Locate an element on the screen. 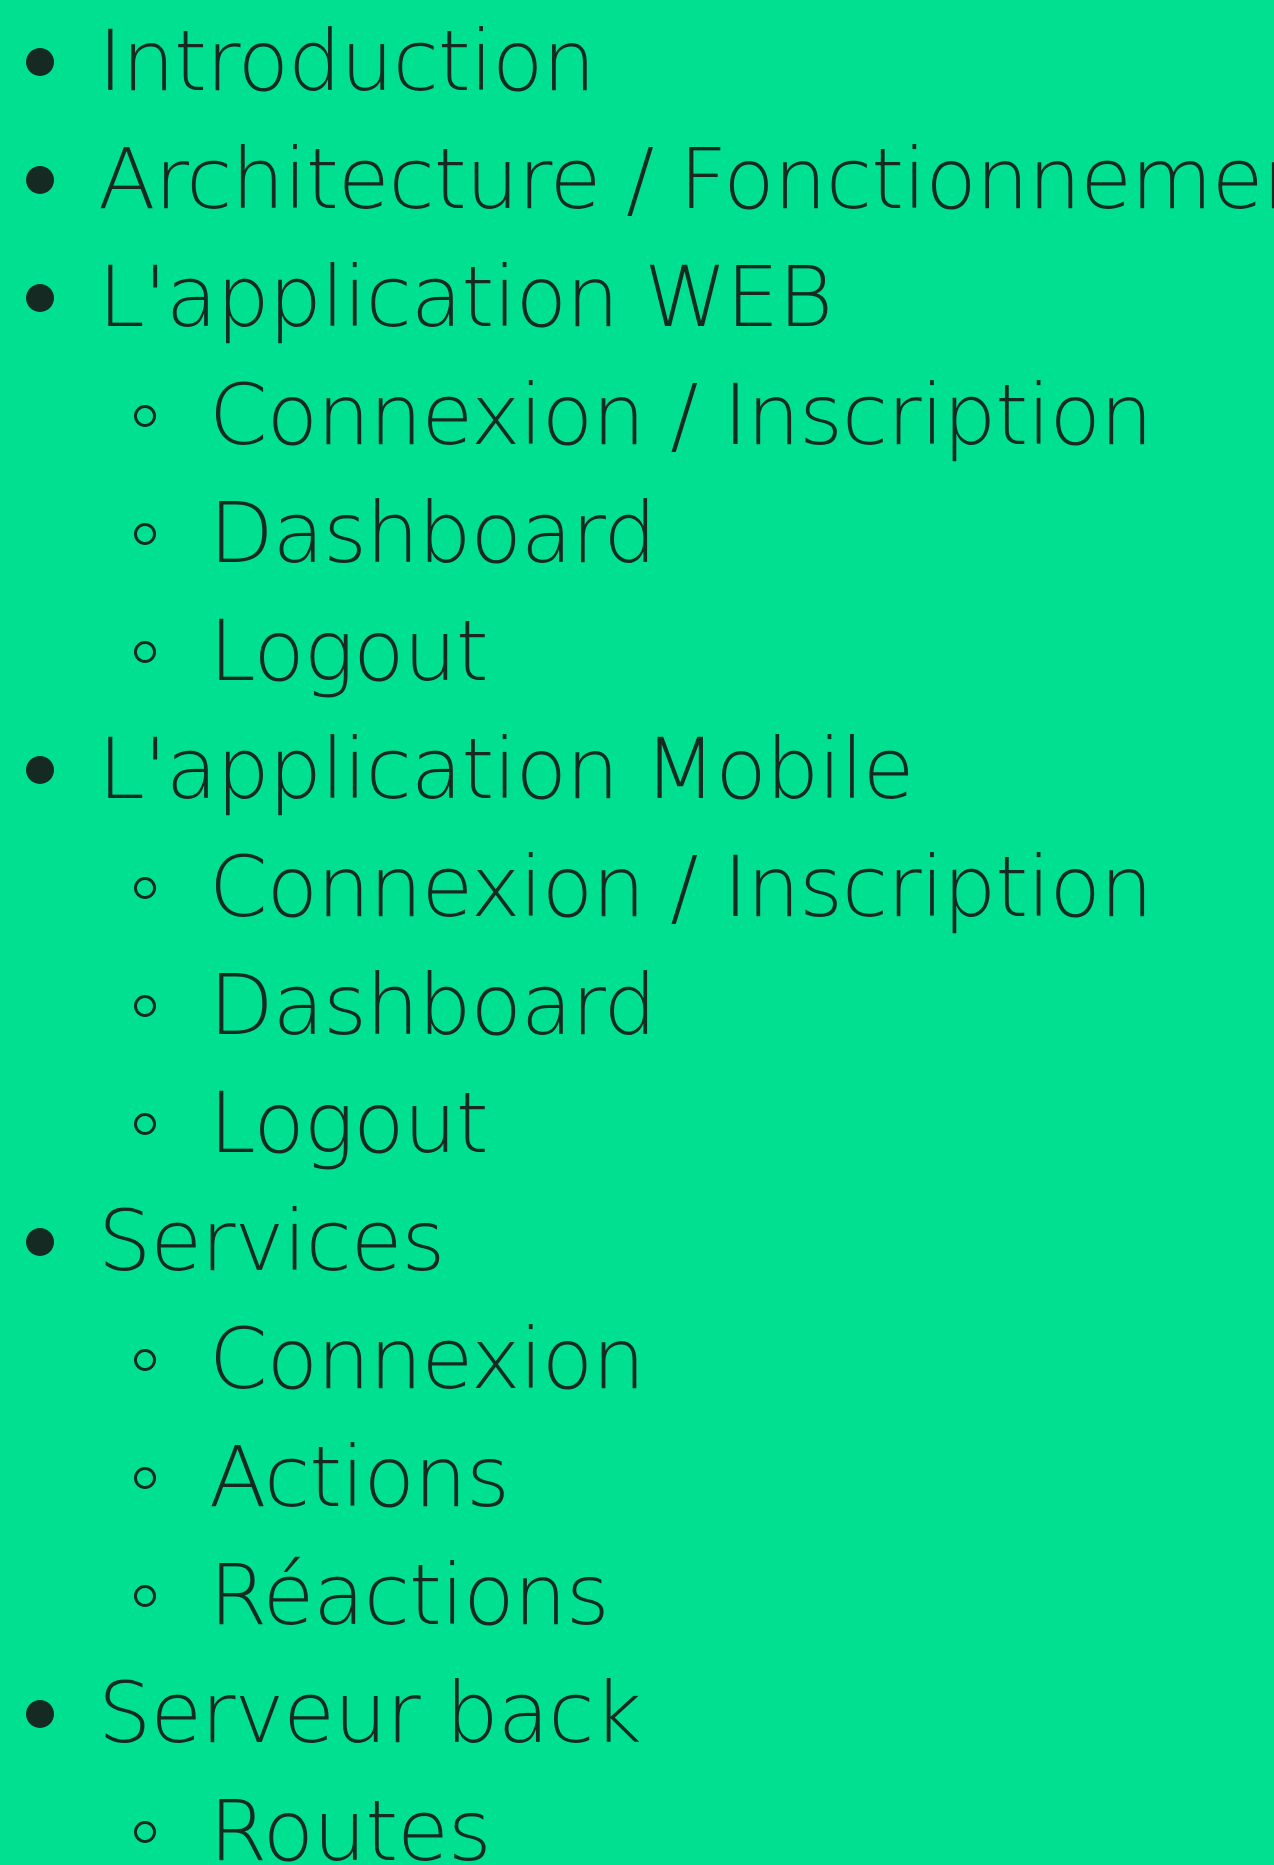 The width and height of the screenshot is (1274, 1865). toc-item-label: L'application Mobile is located at coordinates (506, 769).